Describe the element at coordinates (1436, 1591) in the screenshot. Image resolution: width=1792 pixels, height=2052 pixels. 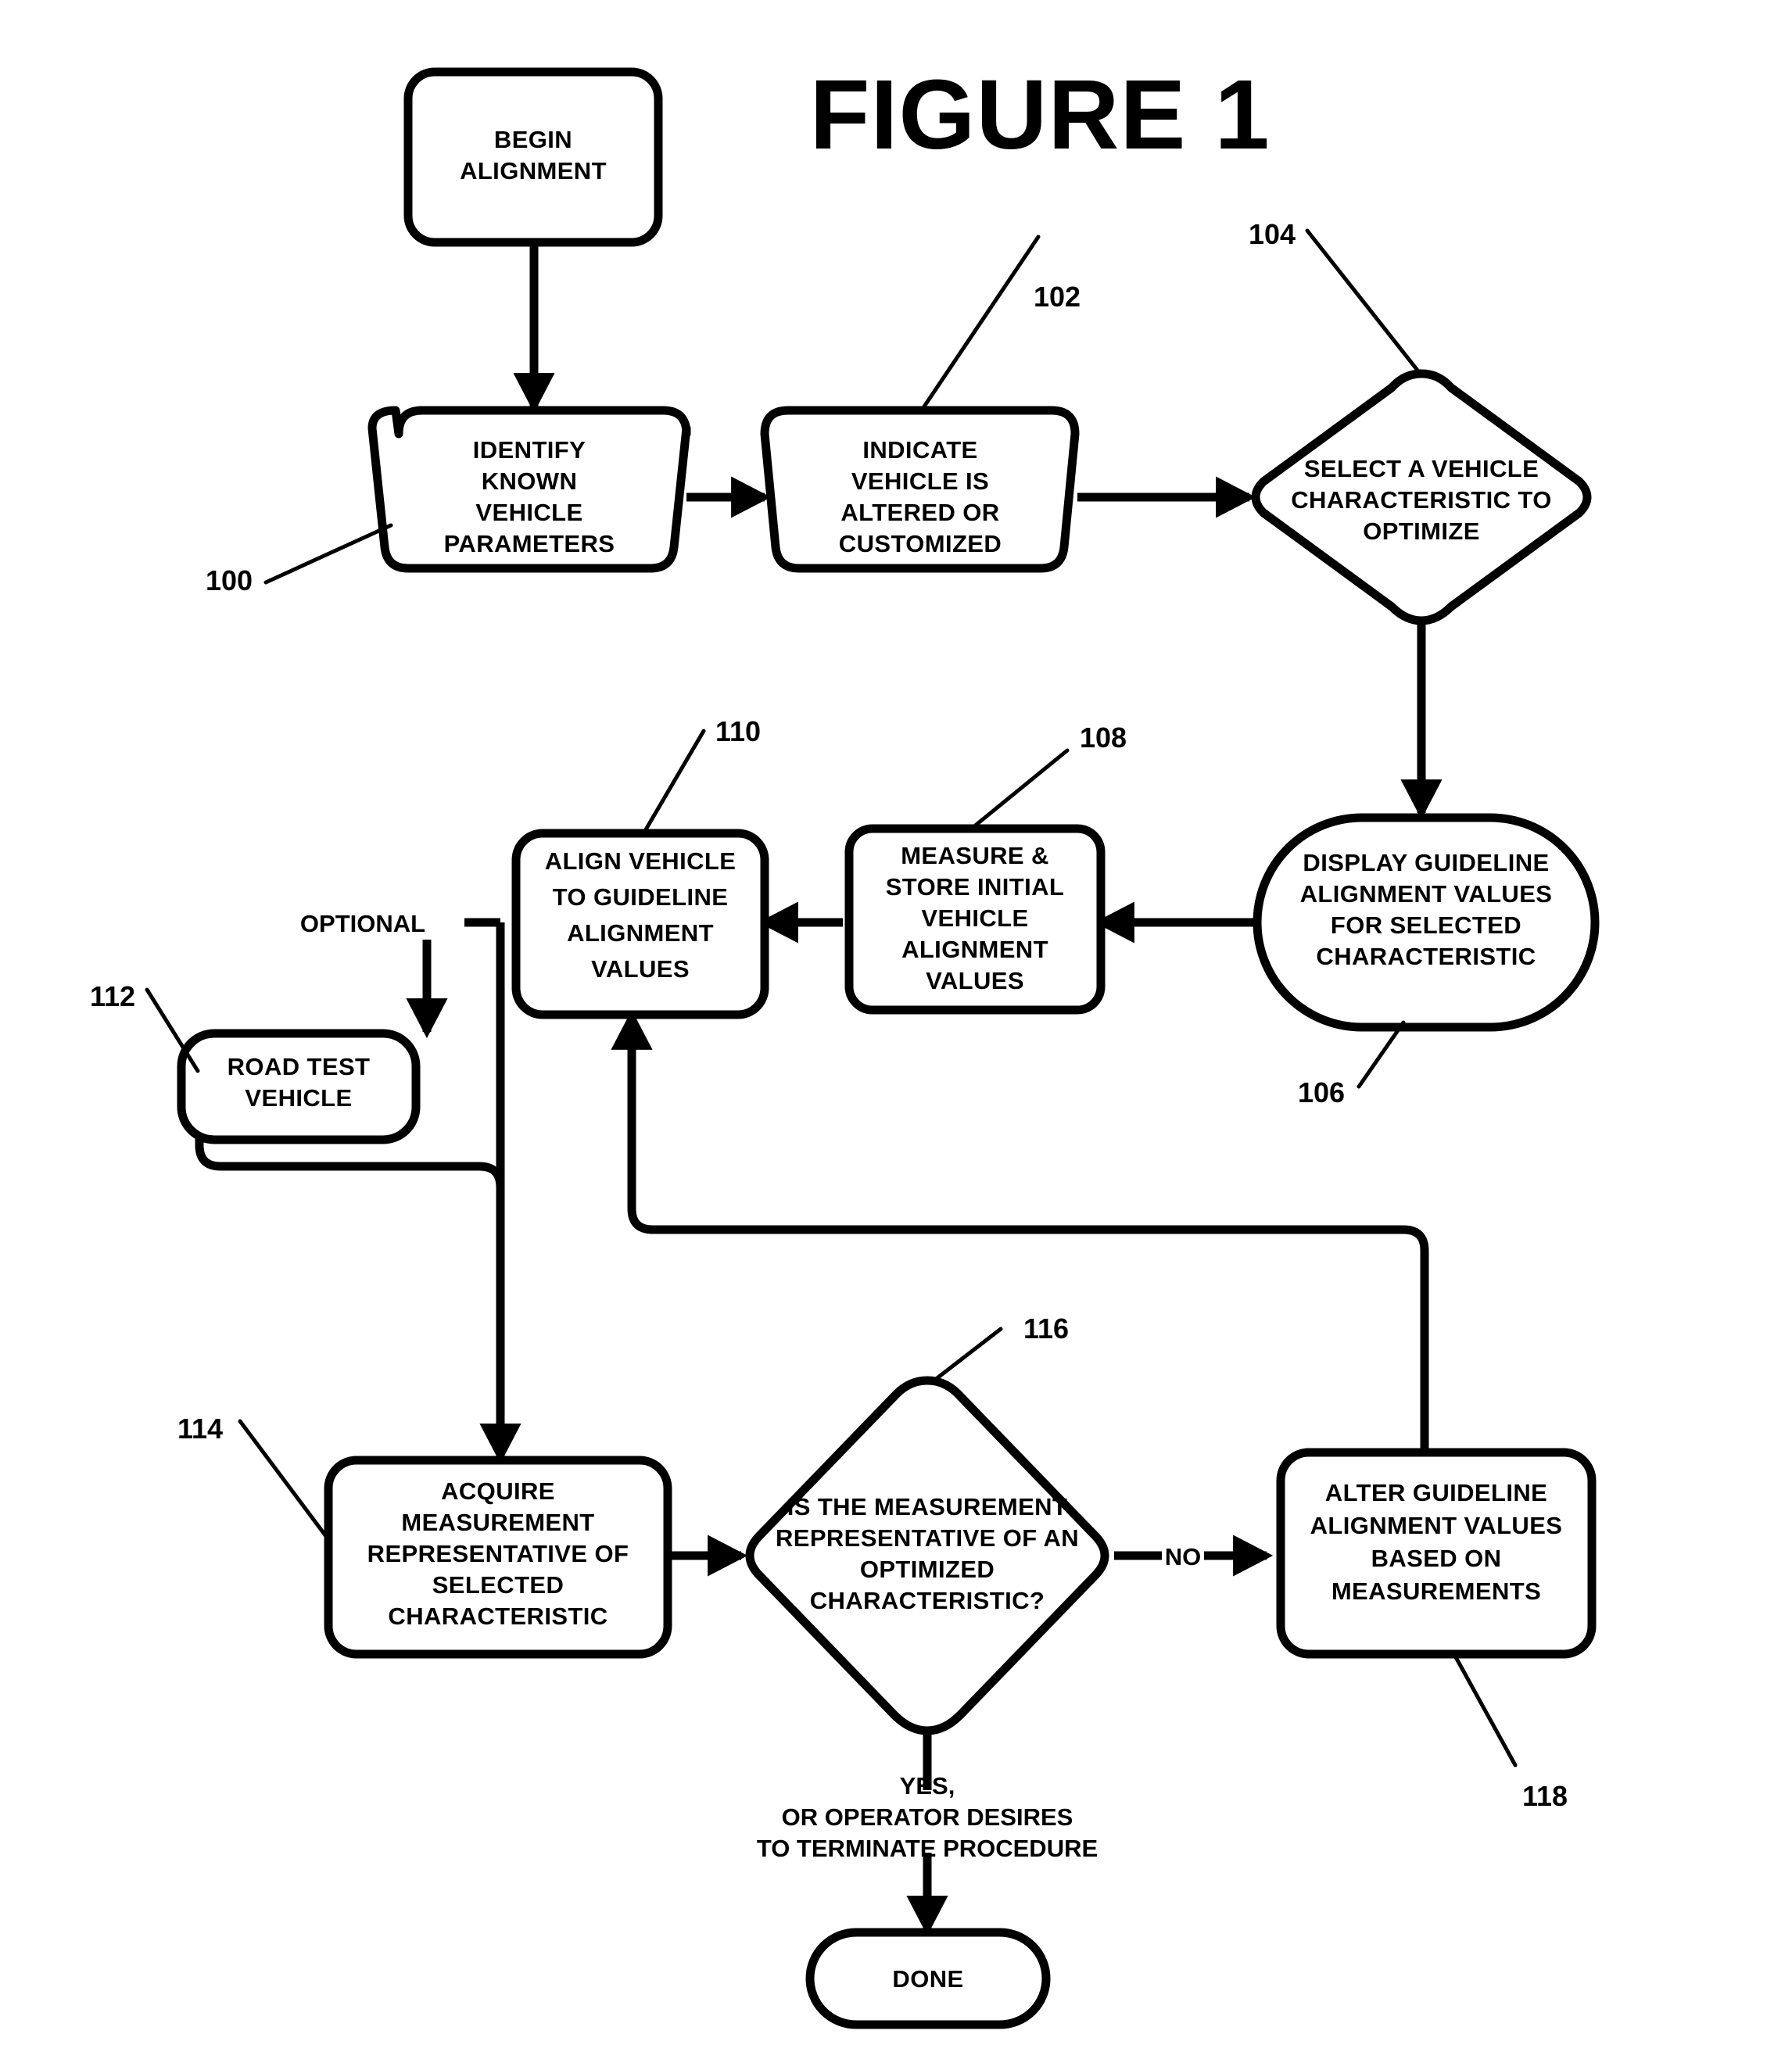
I see `node-alter-line-3: MEASUREMENTS` at that location.